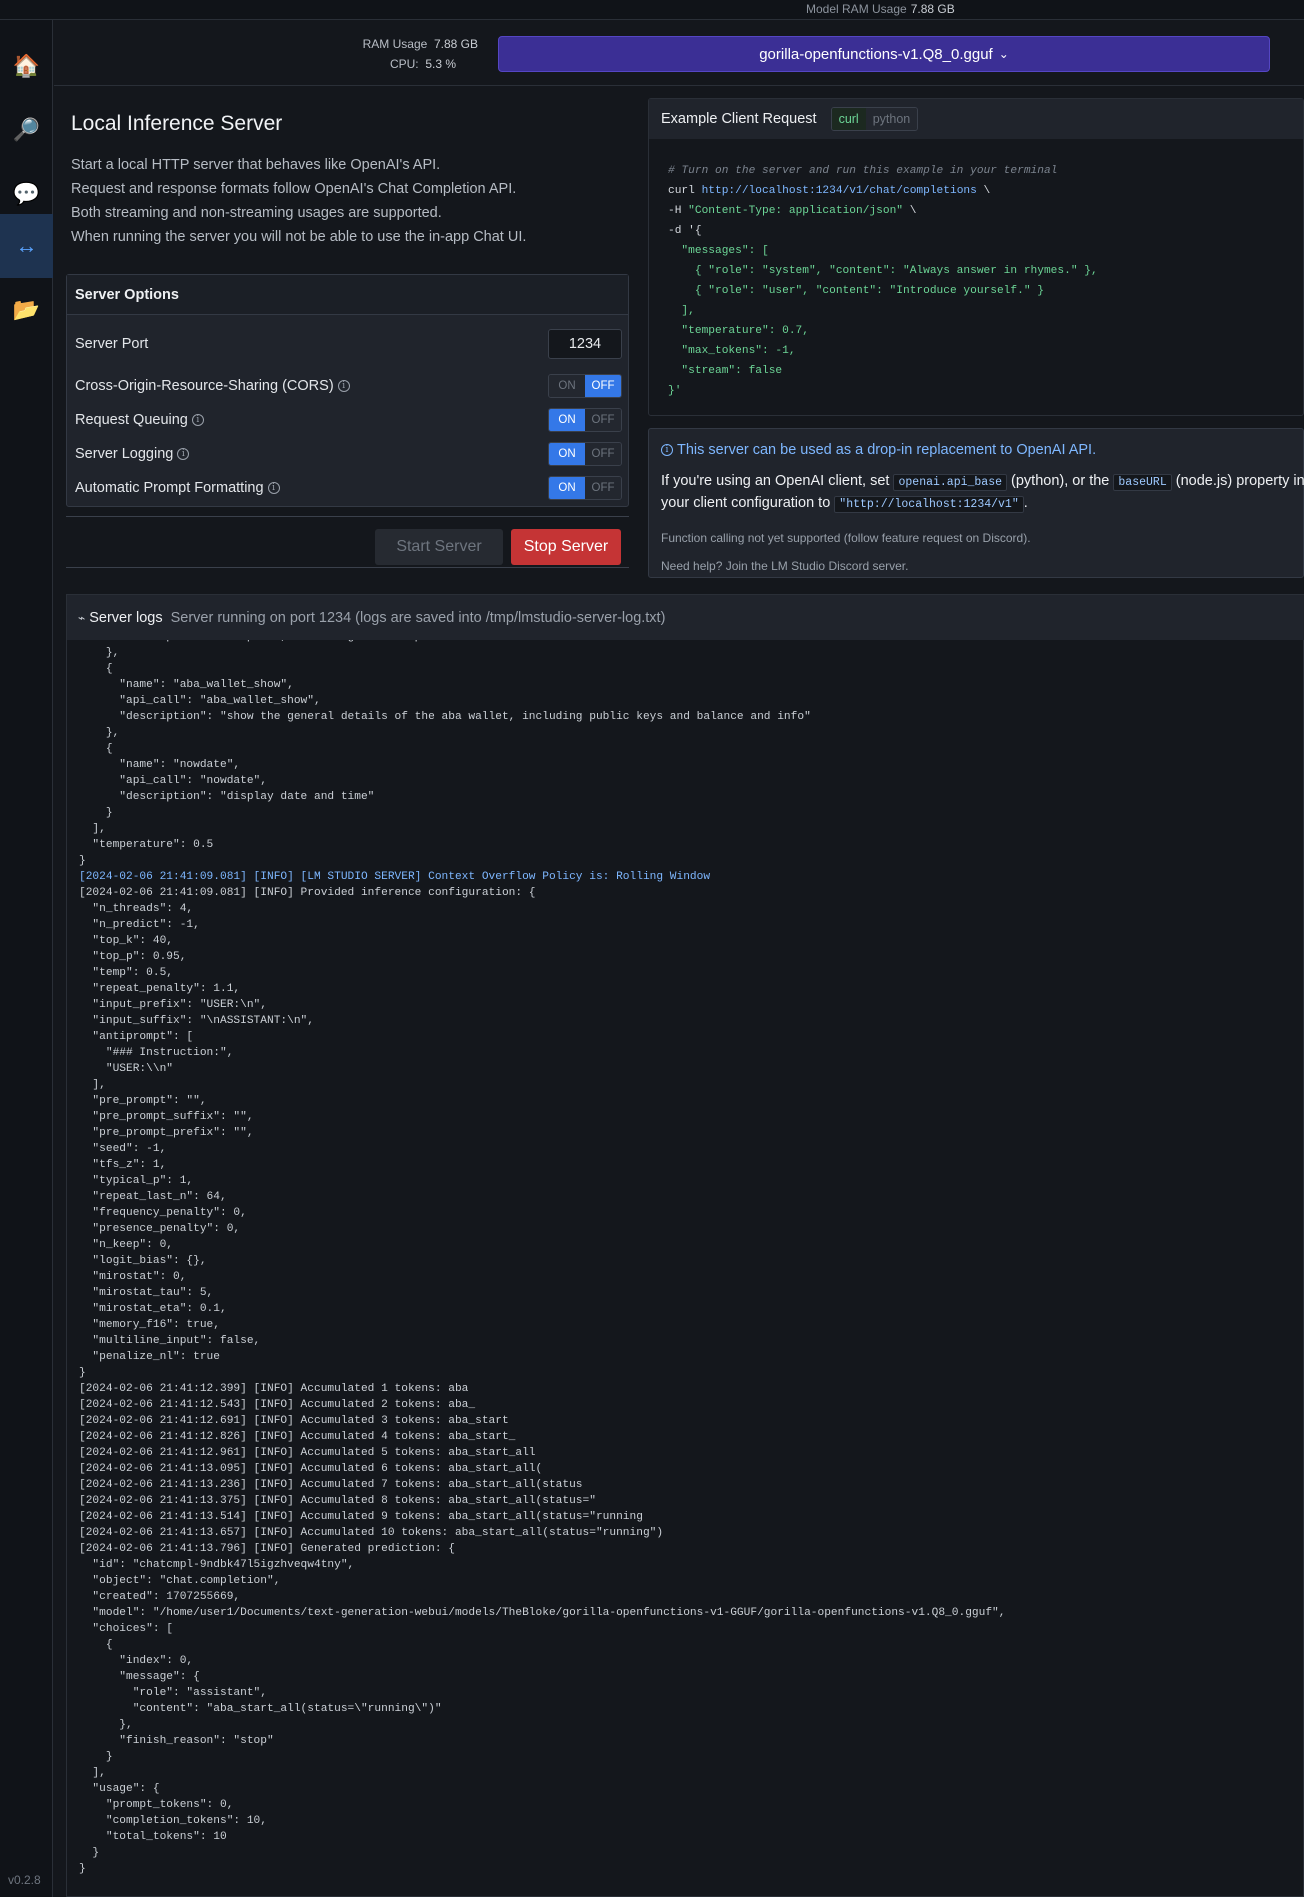 Image resolution: width=1304 pixels, height=1897 pixels. Describe the element at coordinates (675, 391) in the screenshot. I see `code-line: }'` at that location.